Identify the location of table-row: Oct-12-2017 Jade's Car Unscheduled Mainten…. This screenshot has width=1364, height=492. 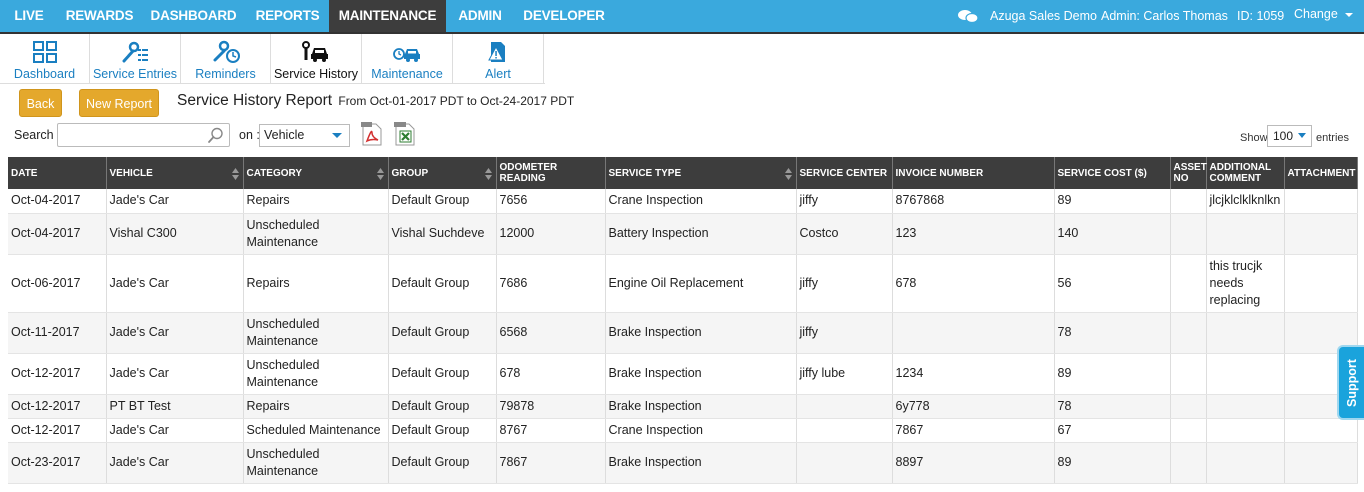
(683, 374).